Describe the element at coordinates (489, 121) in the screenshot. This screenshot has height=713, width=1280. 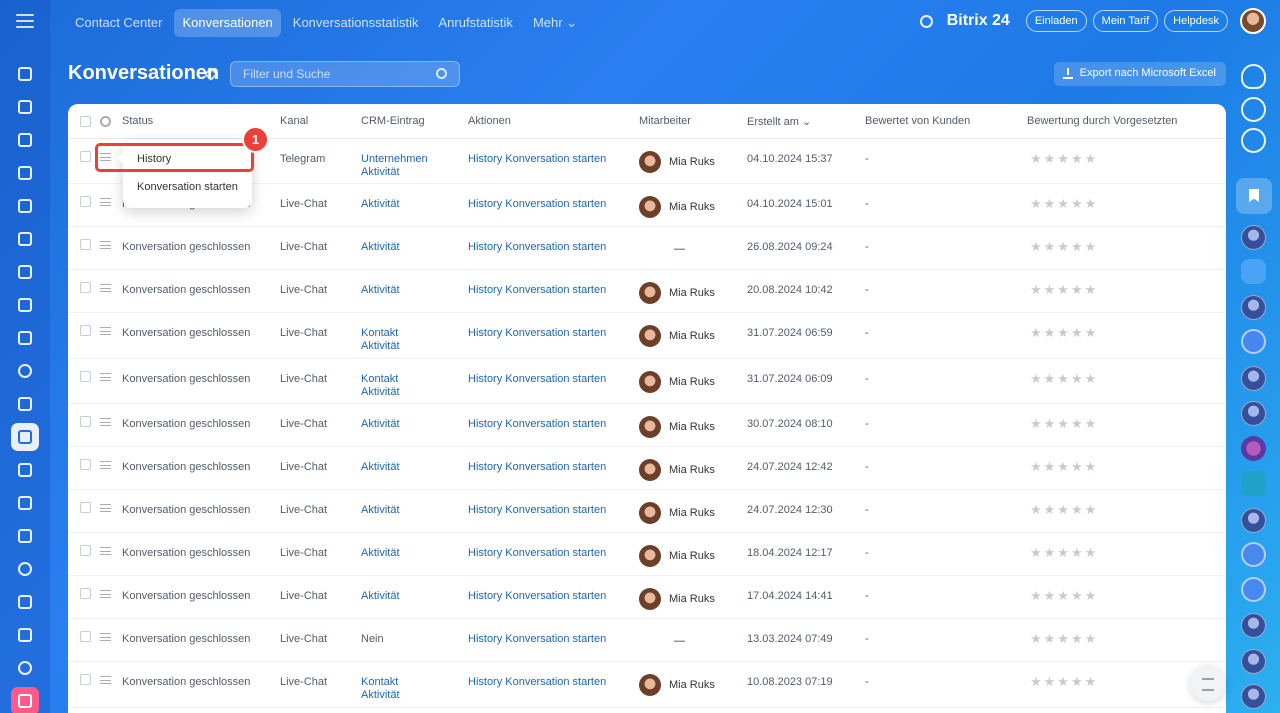
I see `header-actions: Aktionen` at that location.